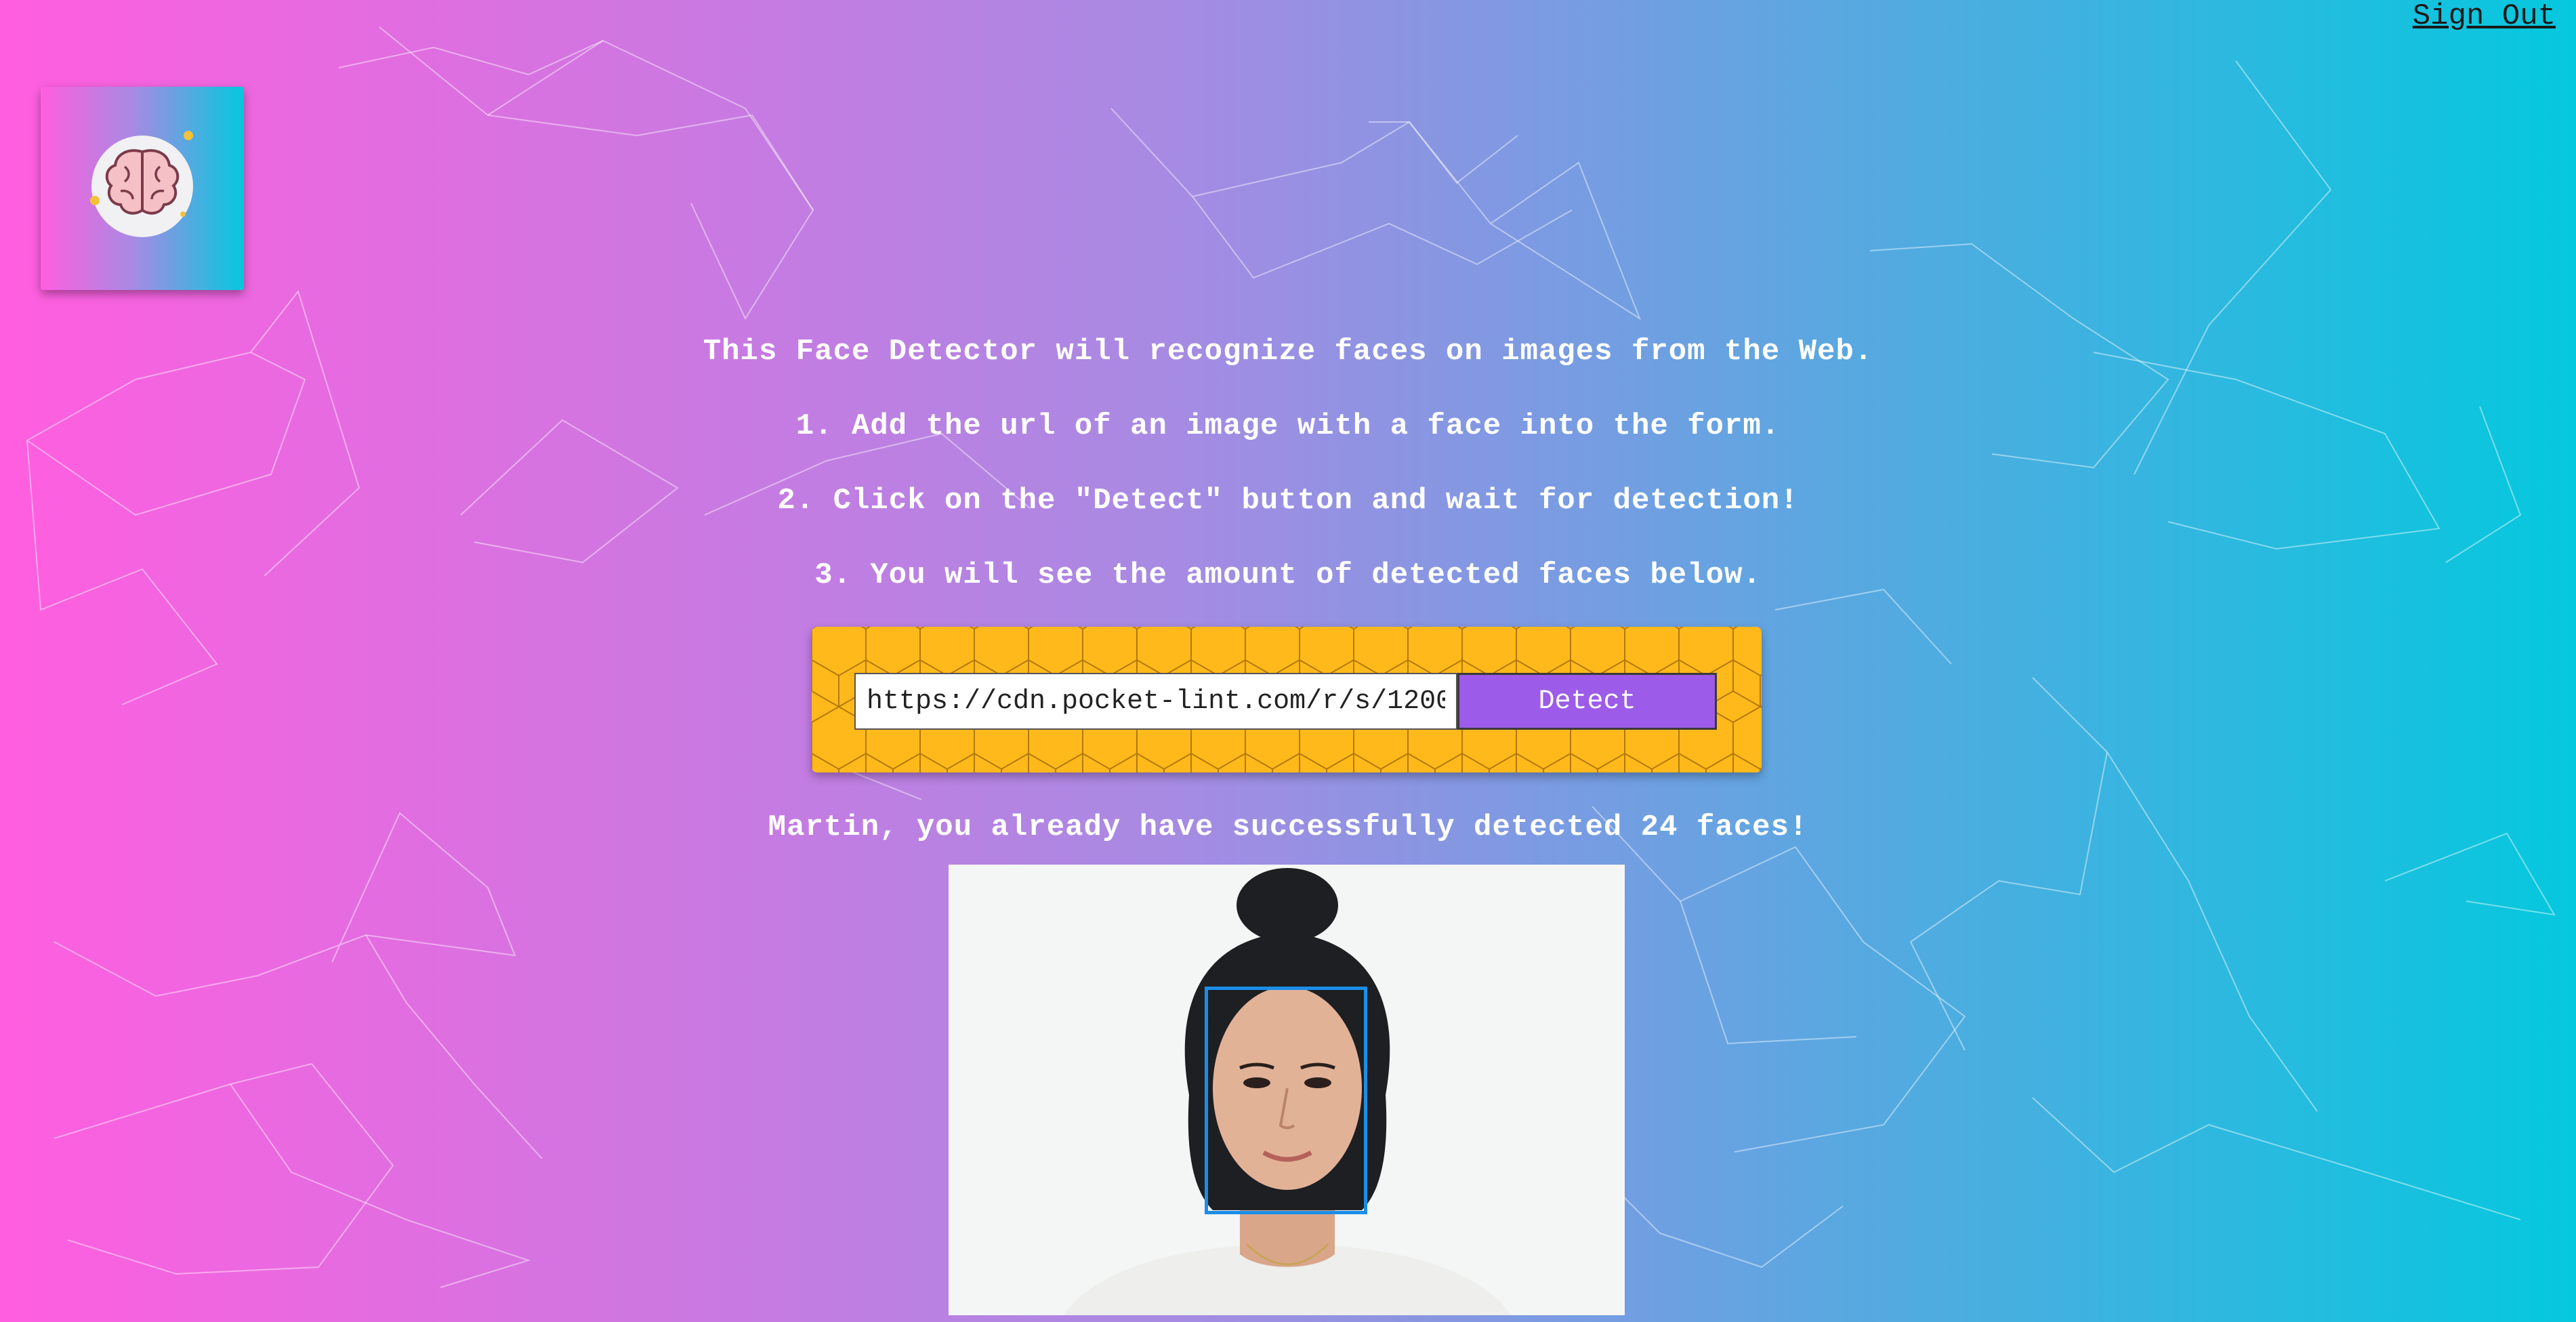 This screenshot has width=2576, height=1322. What do you see at coordinates (141, 174) in the screenshot?
I see `brain-icon` at bounding box center [141, 174].